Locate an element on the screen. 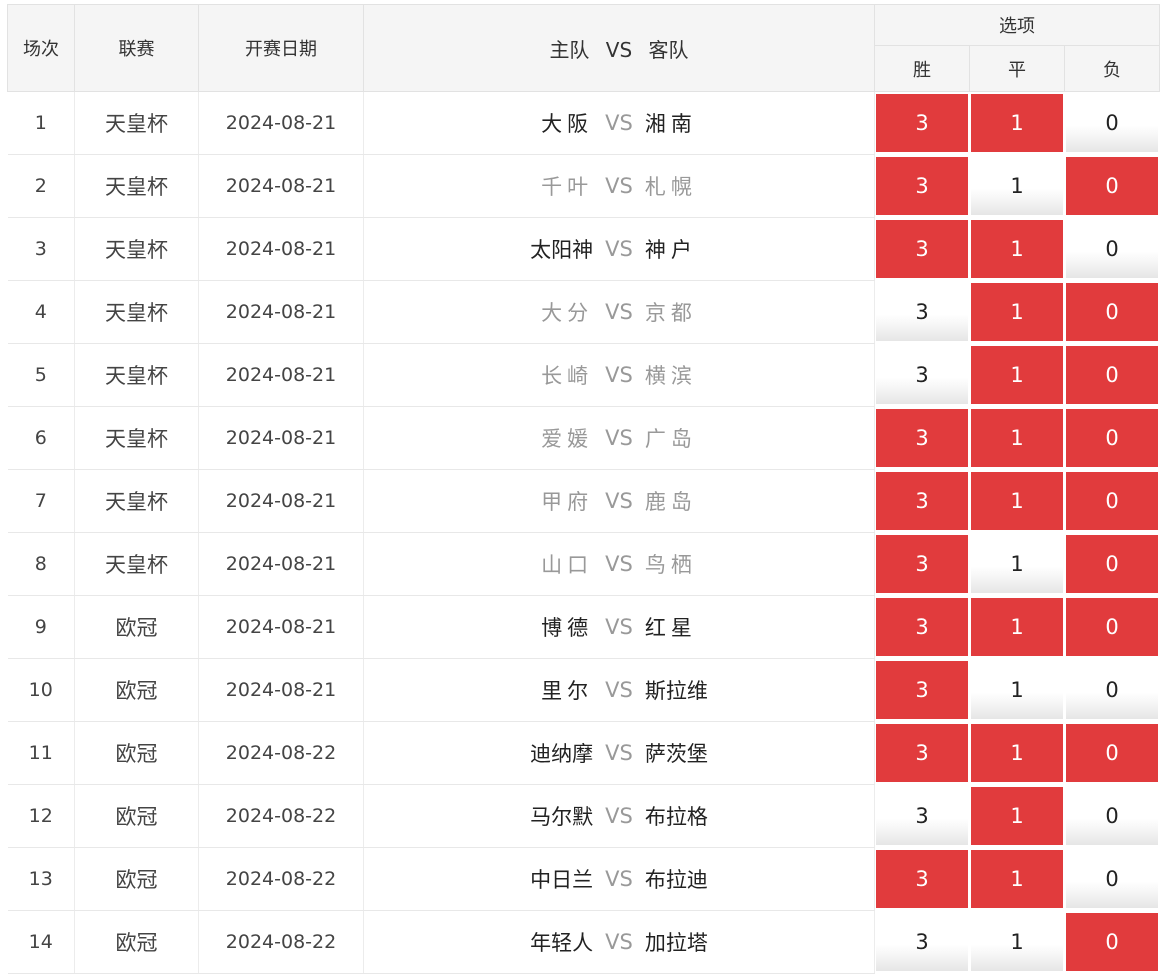 Image resolution: width=1165 pixels, height=974 pixels. header-win: 胜 is located at coordinates (922, 68).